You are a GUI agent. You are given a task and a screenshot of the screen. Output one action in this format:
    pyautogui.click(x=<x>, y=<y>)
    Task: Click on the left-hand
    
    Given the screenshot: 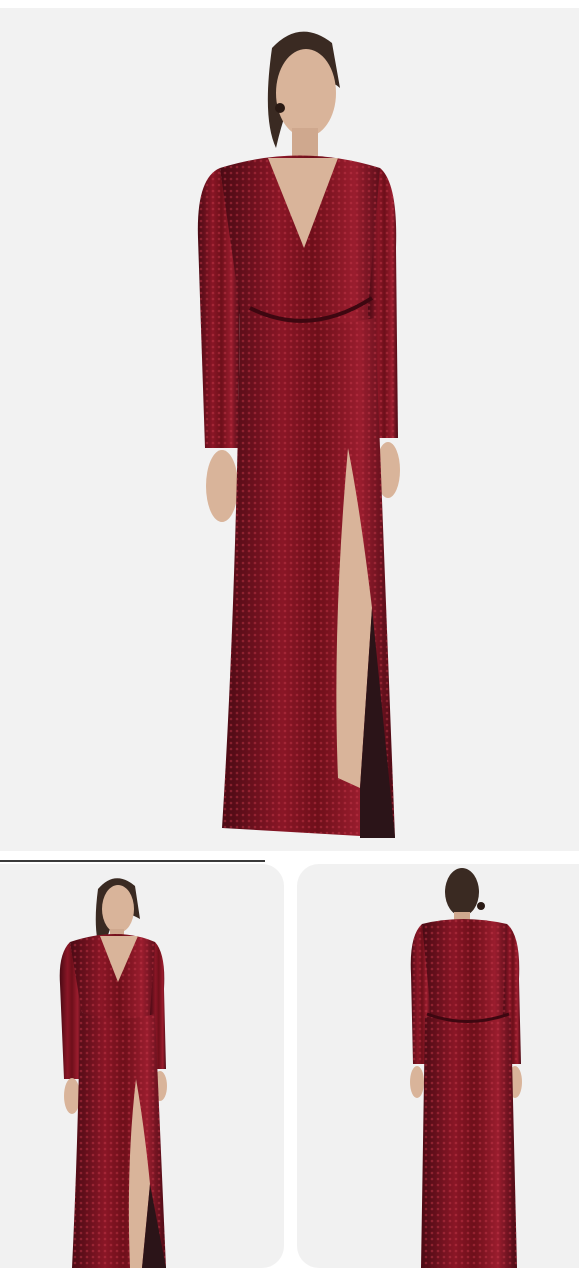 What is the action you would take?
    pyautogui.click(x=222, y=486)
    